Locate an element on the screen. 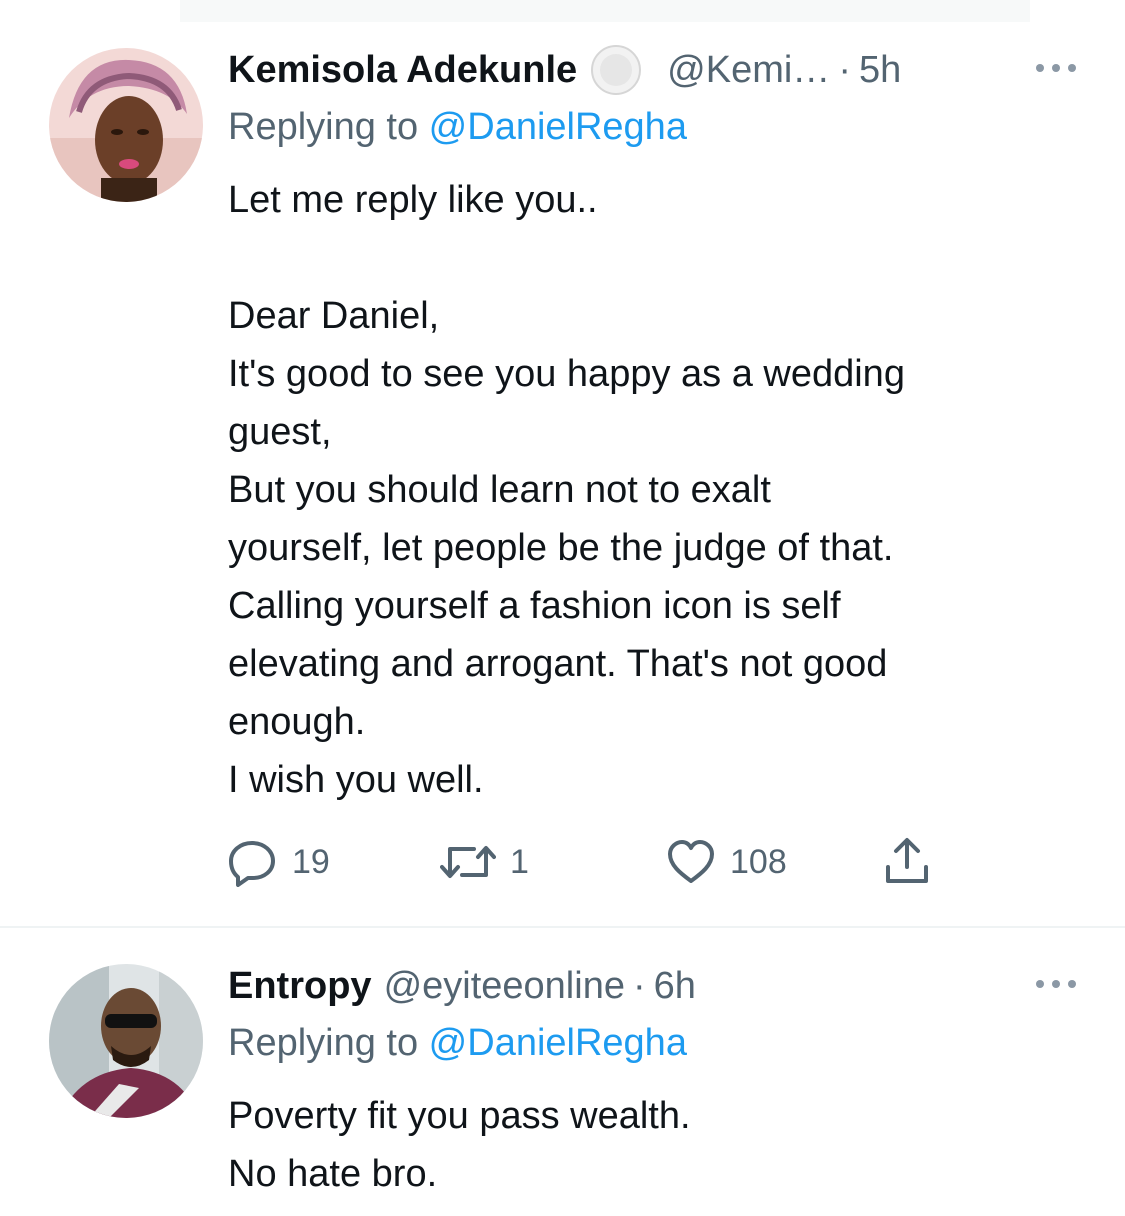  tweet-line: I wish you well. is located at coordinates (356, 780).